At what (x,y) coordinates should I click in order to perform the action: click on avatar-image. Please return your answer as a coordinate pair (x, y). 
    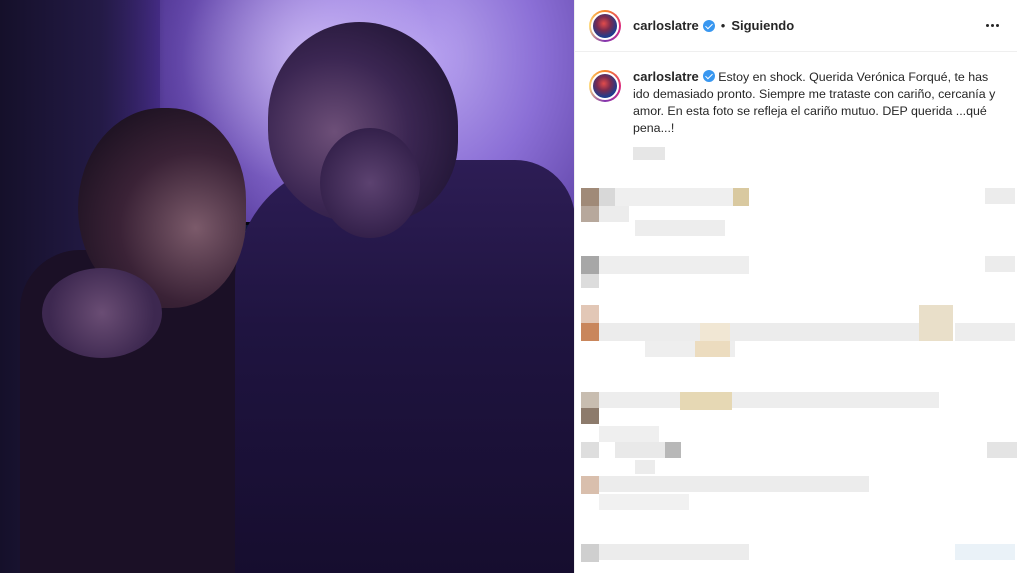
    Looking at the image, I should click on (605, 25).